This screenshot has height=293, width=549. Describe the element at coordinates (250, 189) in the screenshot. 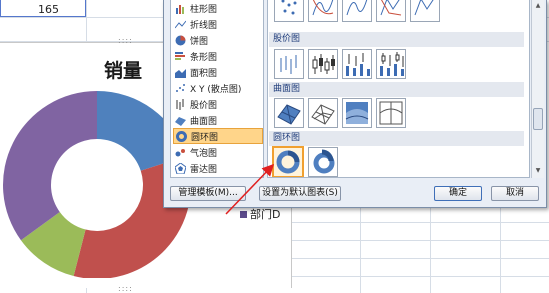

I see `annotation-arrow` at that location.